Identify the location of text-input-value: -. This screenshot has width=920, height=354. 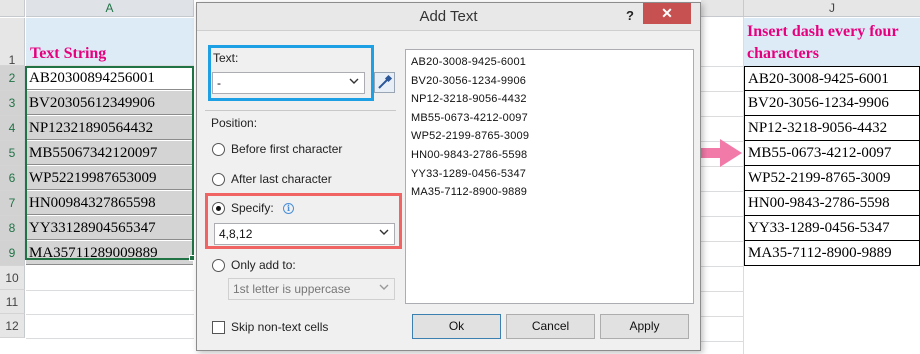
(219, 83).